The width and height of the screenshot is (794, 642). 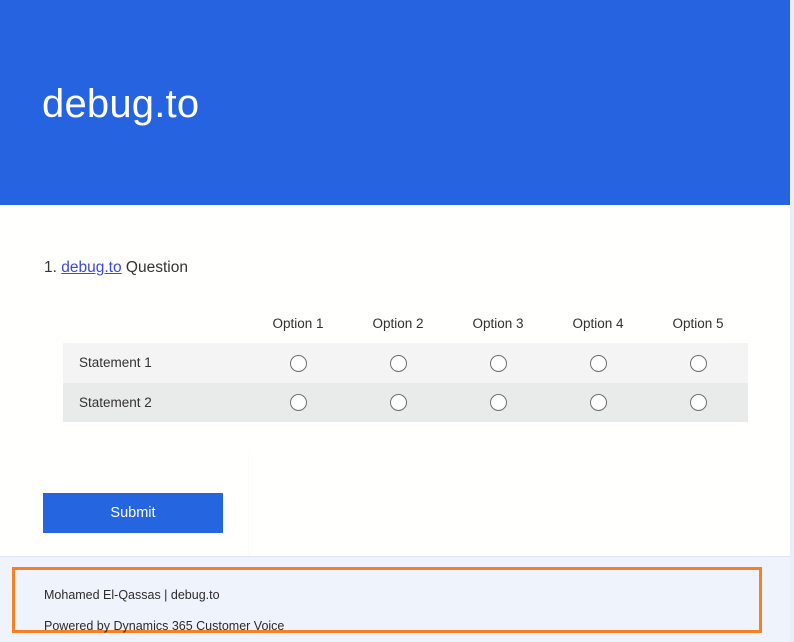 I want to click on column-header-option-3: Option 3, so click(x=498, y=323).